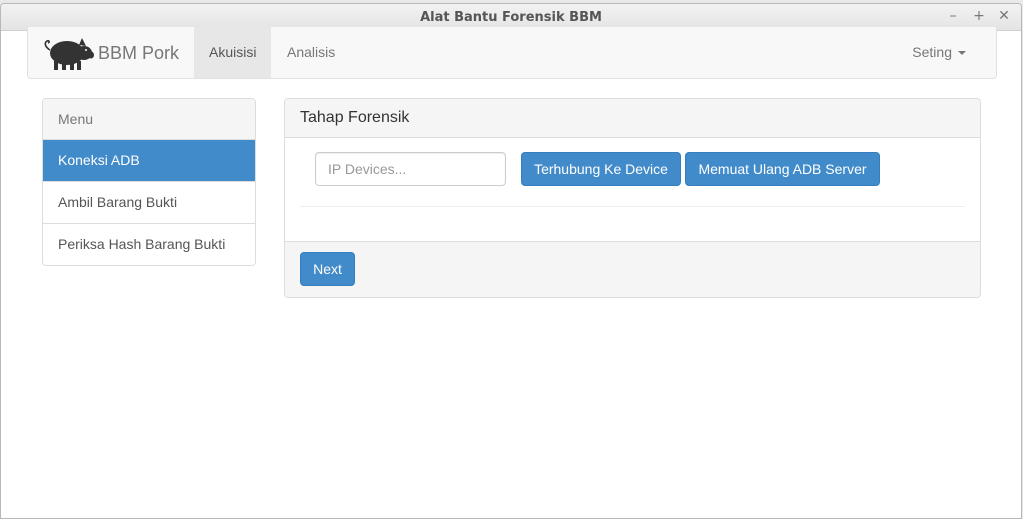 This screenshot has width=1023, height=519. Describe the element at coordinates (327, 269) in the screenshot. I see `next-button: Next` at that location.